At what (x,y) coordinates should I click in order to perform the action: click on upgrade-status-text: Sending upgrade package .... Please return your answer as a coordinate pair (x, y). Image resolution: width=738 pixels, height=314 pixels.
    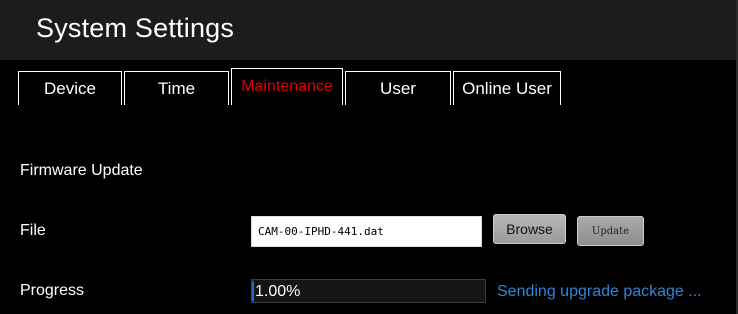
    Looking at the image, I should click on (599, 291).